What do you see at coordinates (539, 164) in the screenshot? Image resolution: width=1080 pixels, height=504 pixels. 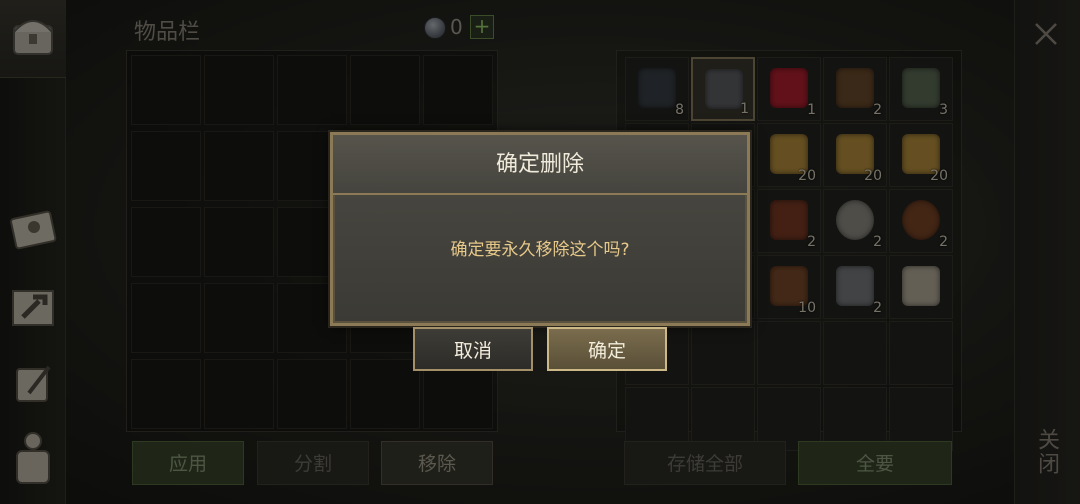 I see `dialog-title: 确定删除` at bounding box center [539, 164].